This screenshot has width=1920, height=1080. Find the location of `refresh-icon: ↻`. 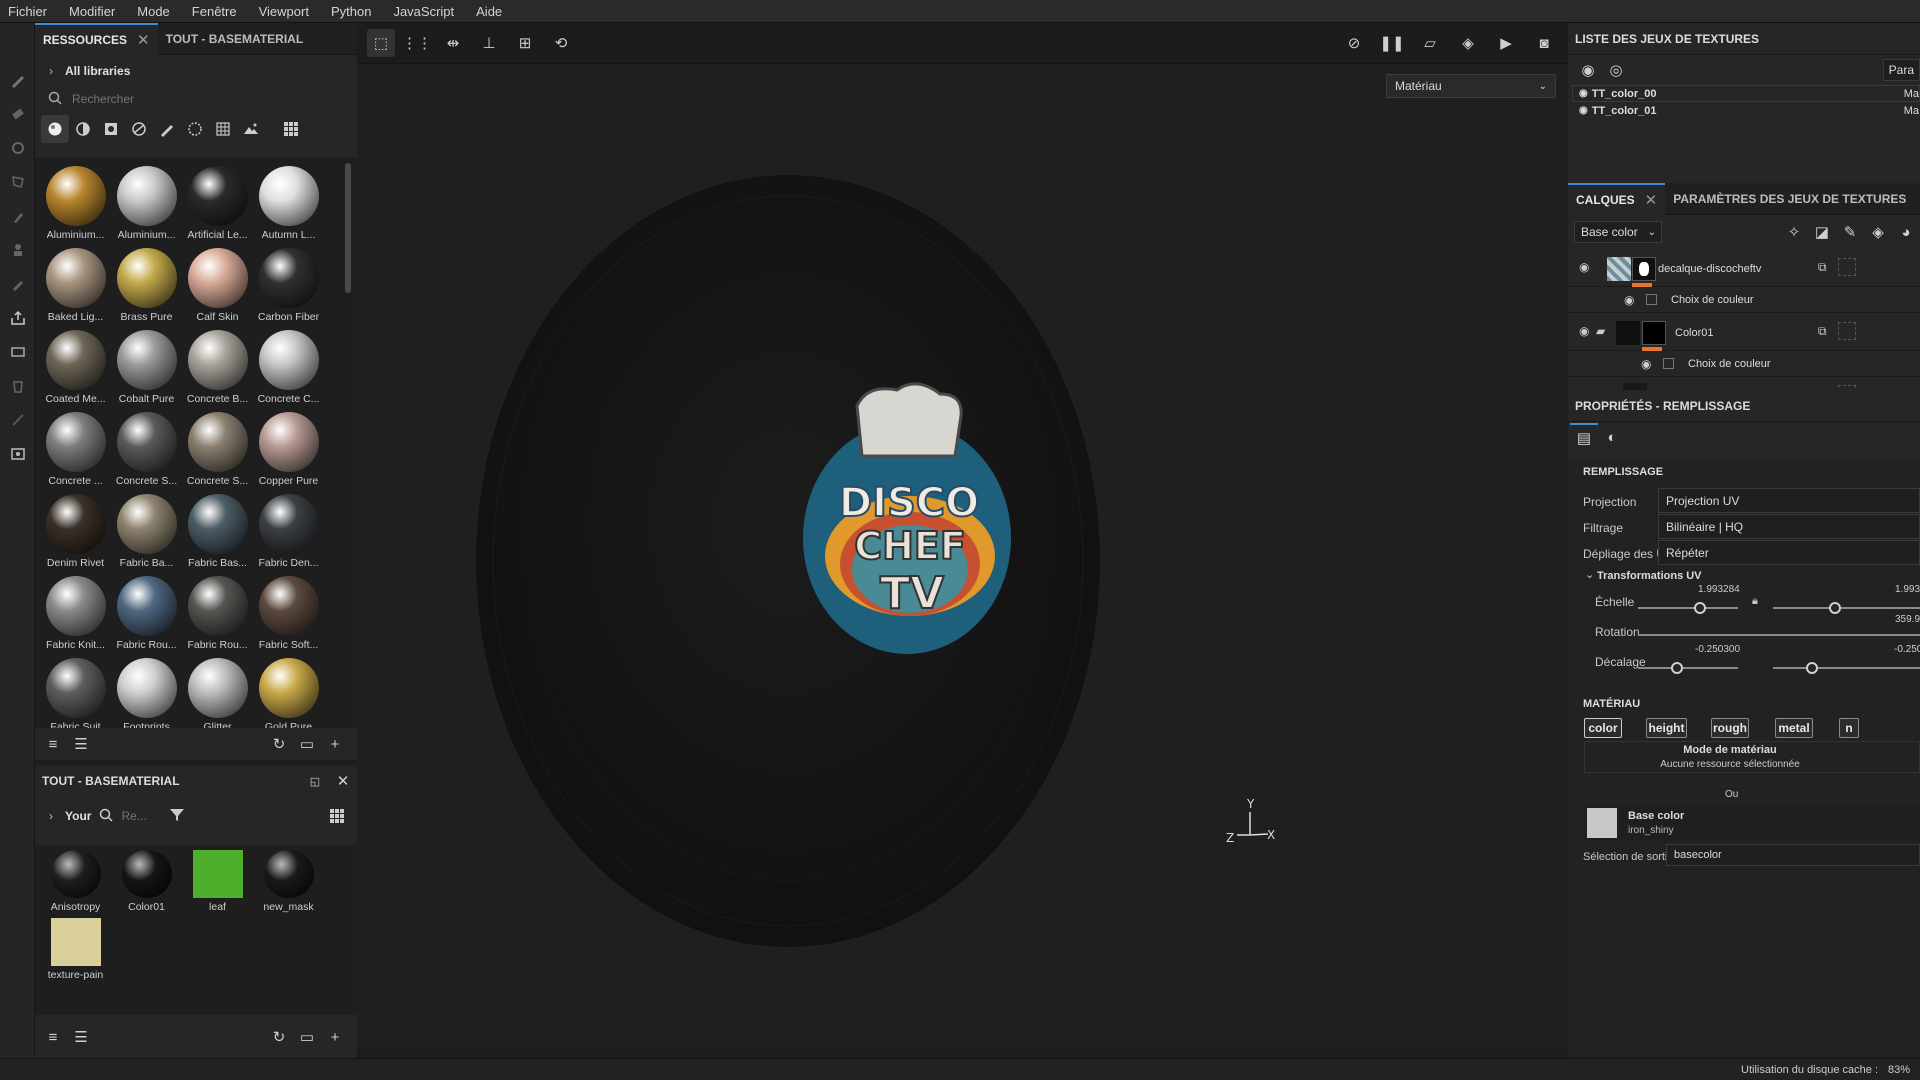

refresh-icon: ↻ is located at coordinates (279, 744).